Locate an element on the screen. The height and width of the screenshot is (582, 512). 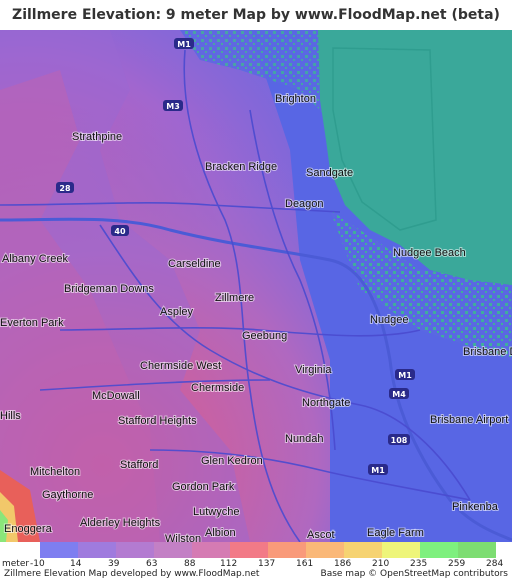
place-gordon-park: Gordon Park is located at coordinates (203, 487).